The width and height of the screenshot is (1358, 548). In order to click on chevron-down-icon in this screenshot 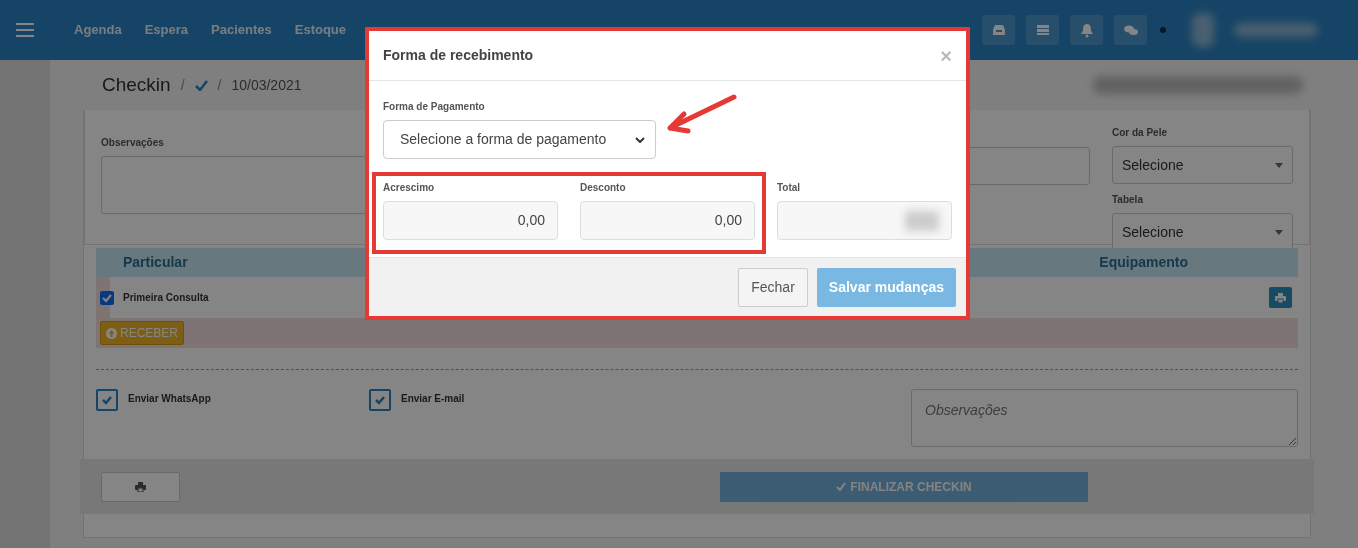, I will do `click(640, 139)`.